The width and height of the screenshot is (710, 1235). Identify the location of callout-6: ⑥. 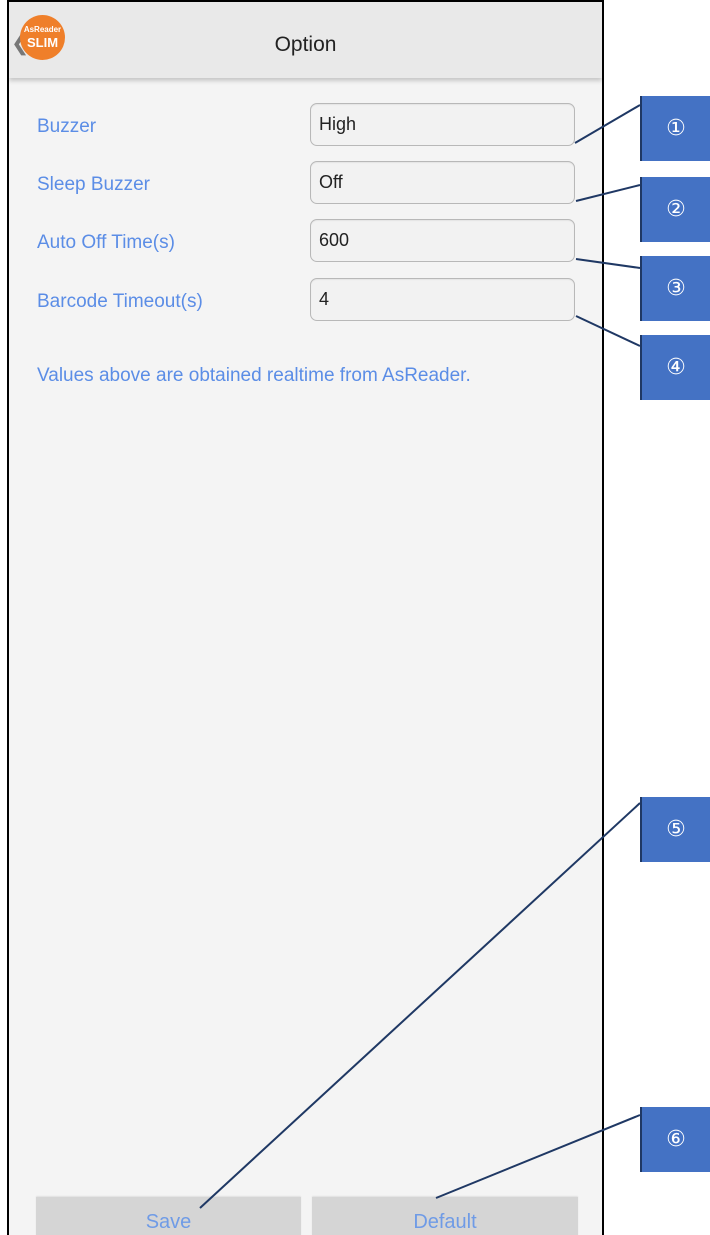
(675, 1139).